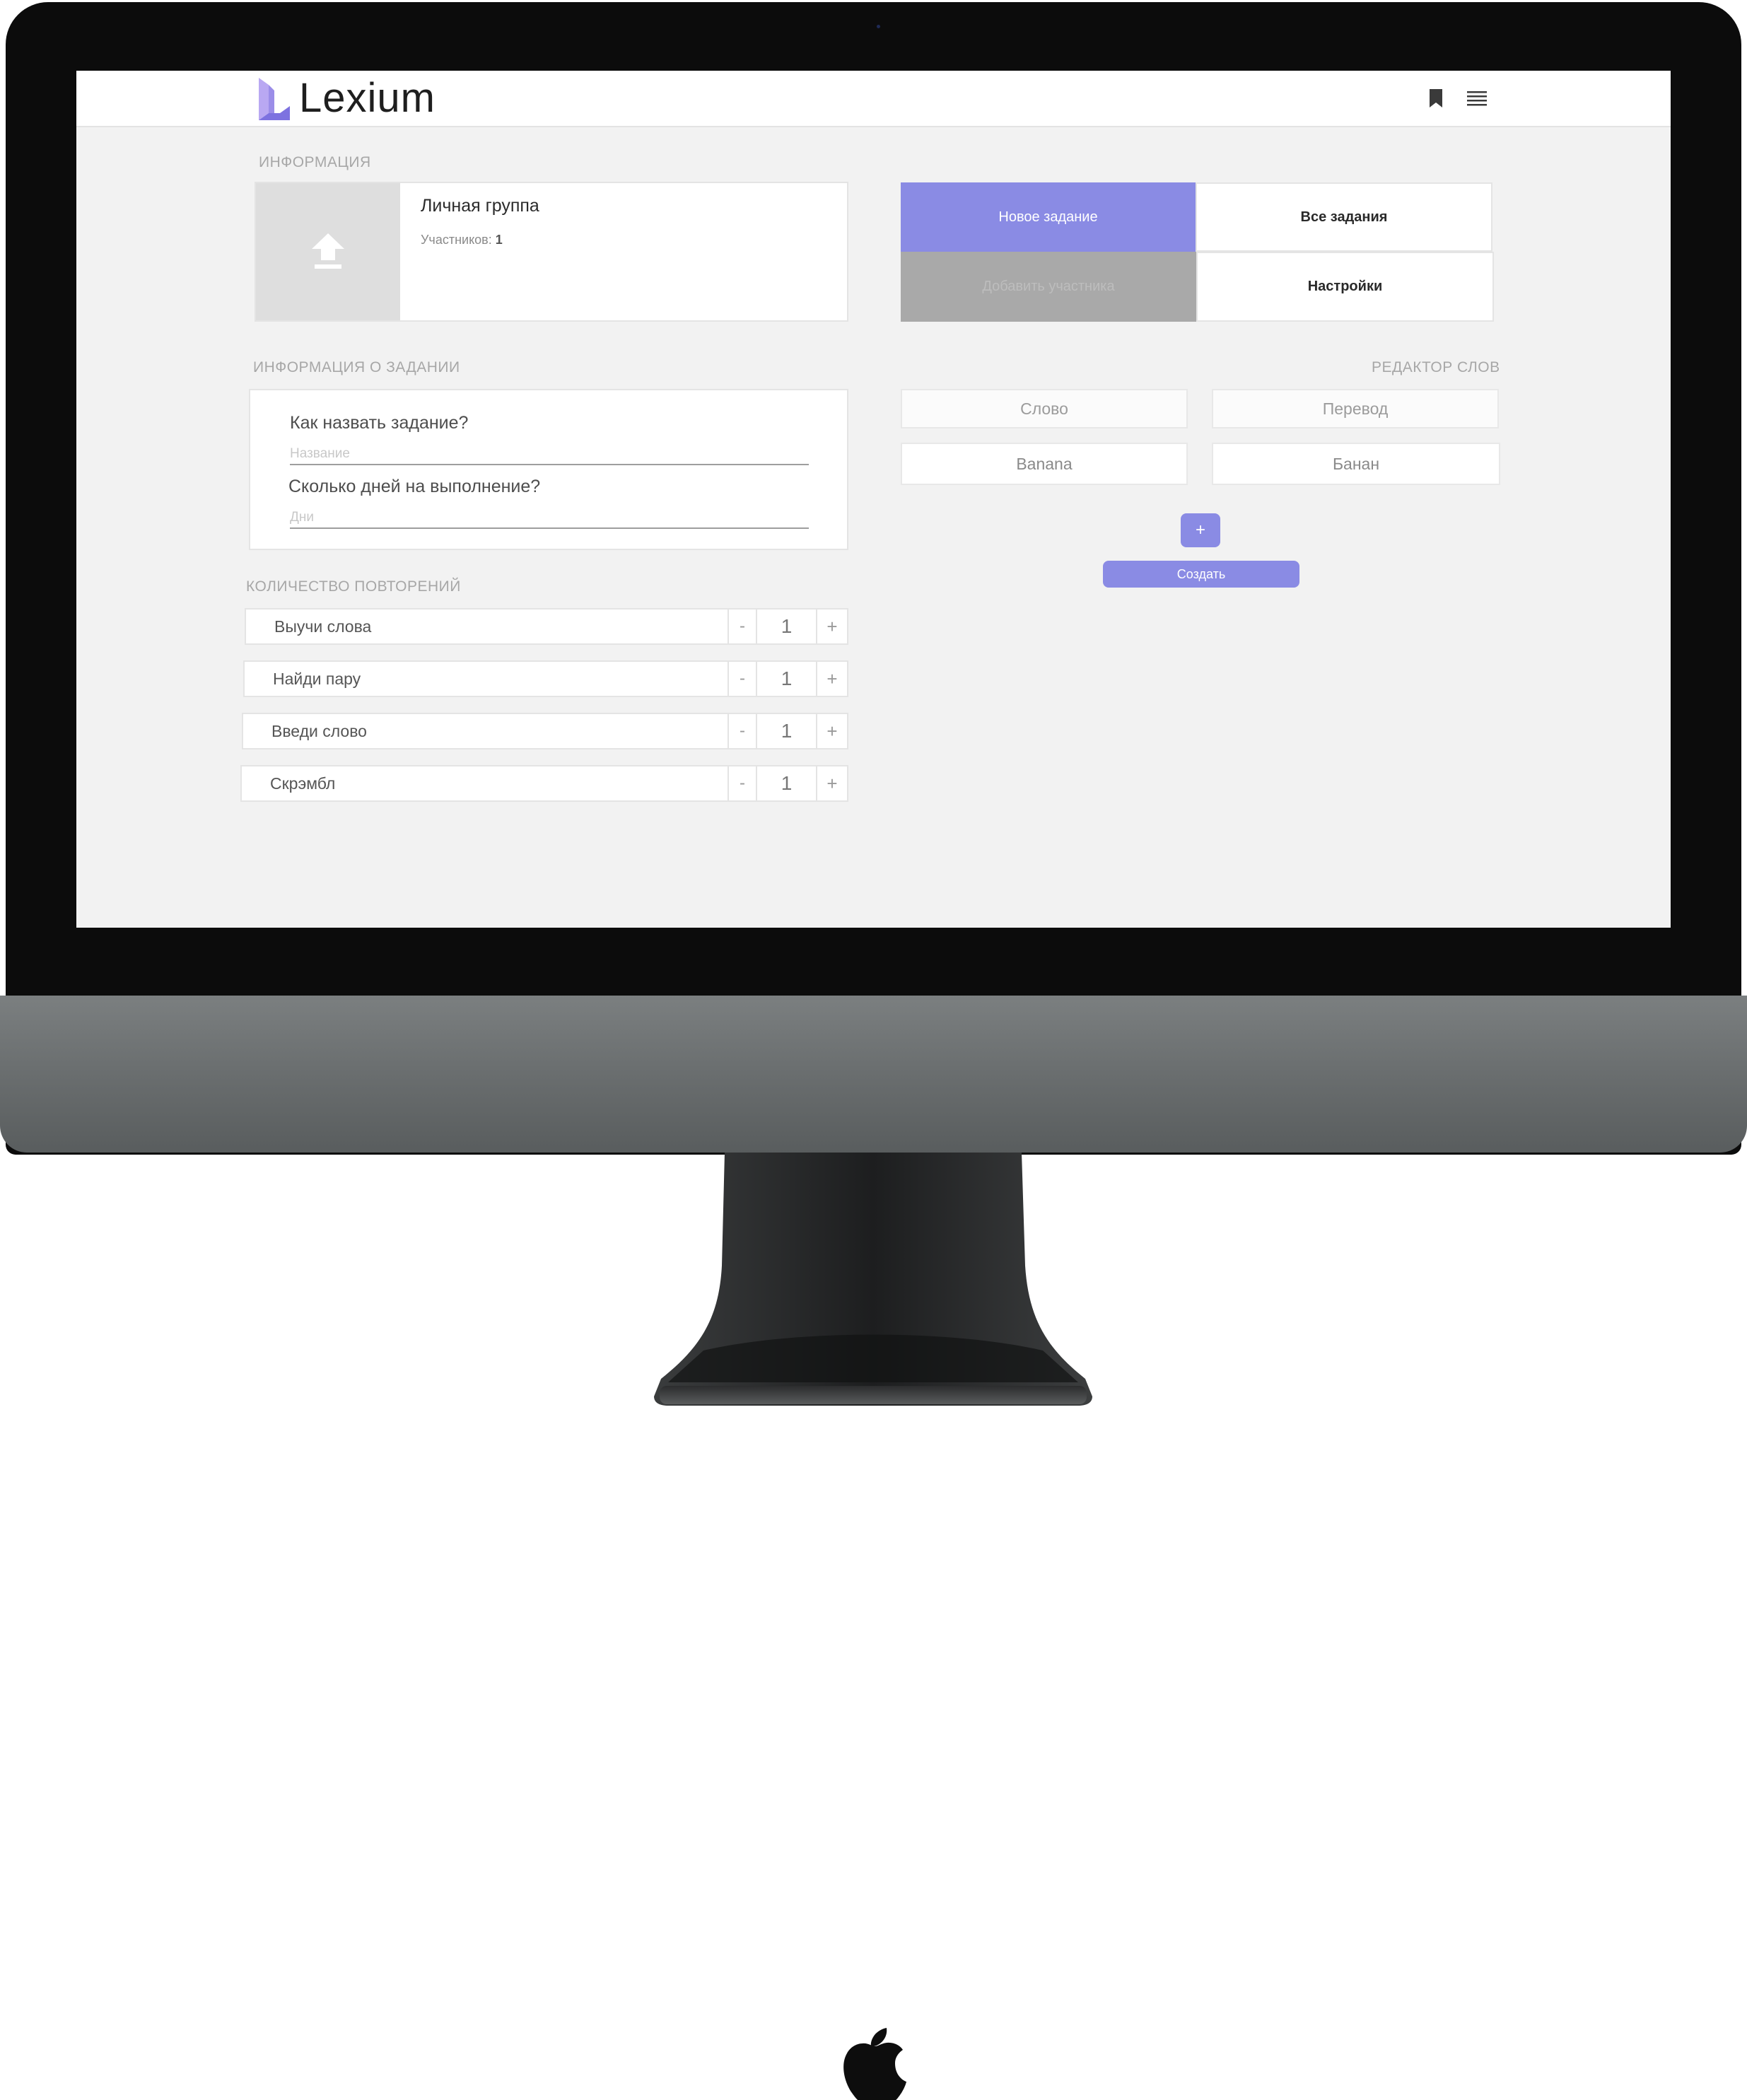 This screenshot has height=2100, width=1747. What do you see at coordinates (549, 455) in the screenshot?
I see `task-name-input` at bounding box center [549, 455].